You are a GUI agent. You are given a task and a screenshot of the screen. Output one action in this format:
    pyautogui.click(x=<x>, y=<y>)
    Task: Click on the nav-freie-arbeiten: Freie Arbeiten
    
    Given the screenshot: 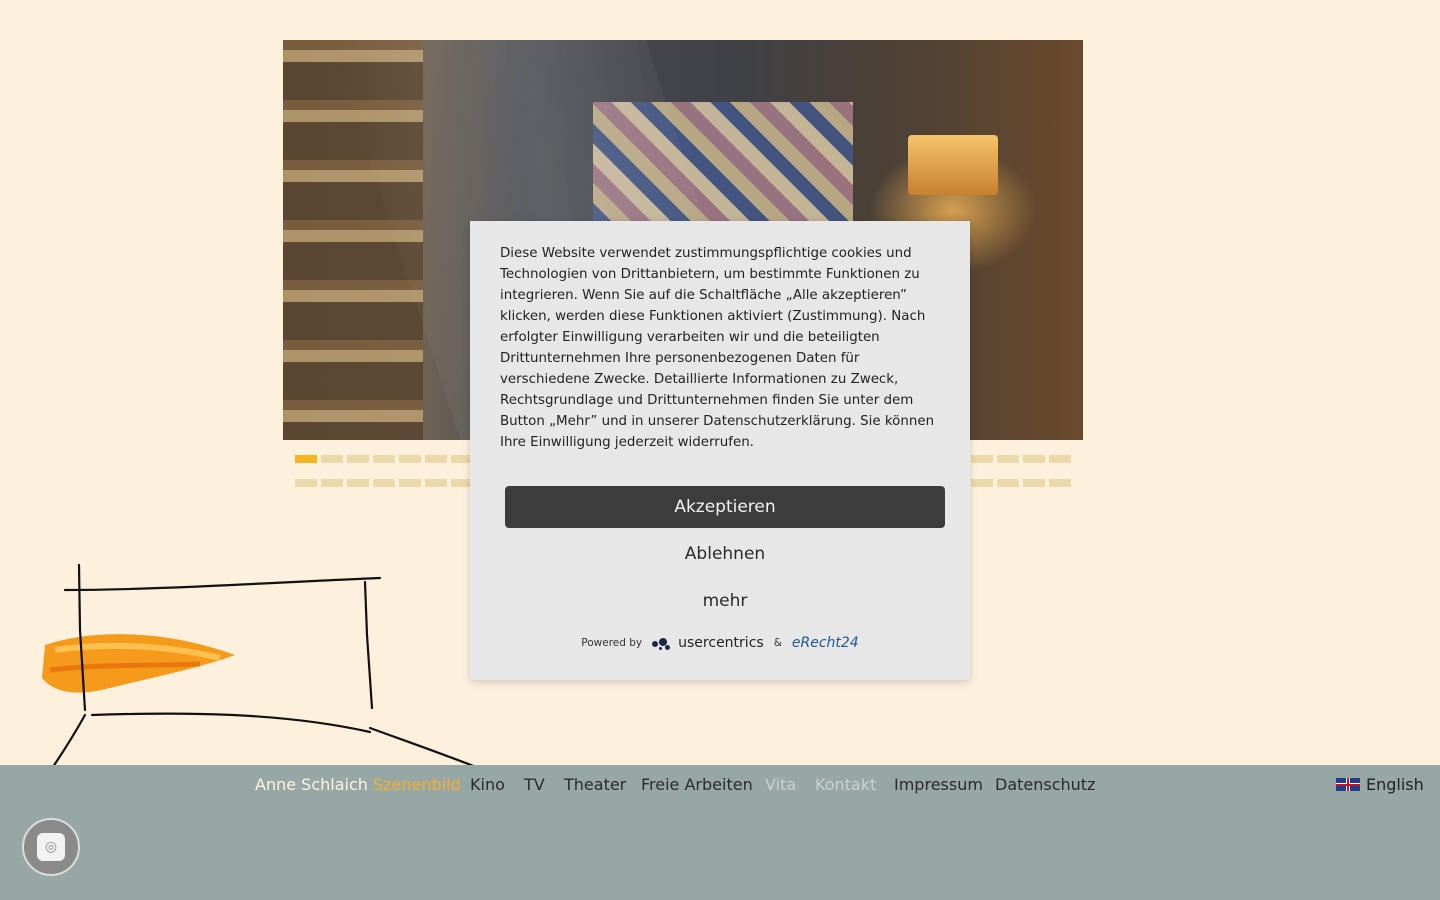 What is the action you would take?
    pyautogui.click(x=697, y=784)
    